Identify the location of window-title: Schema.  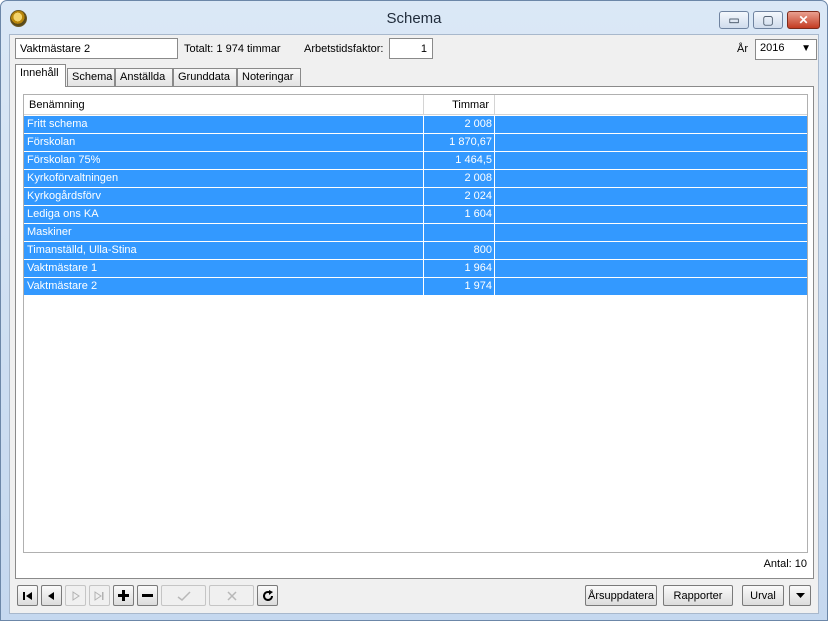
(414, 18).